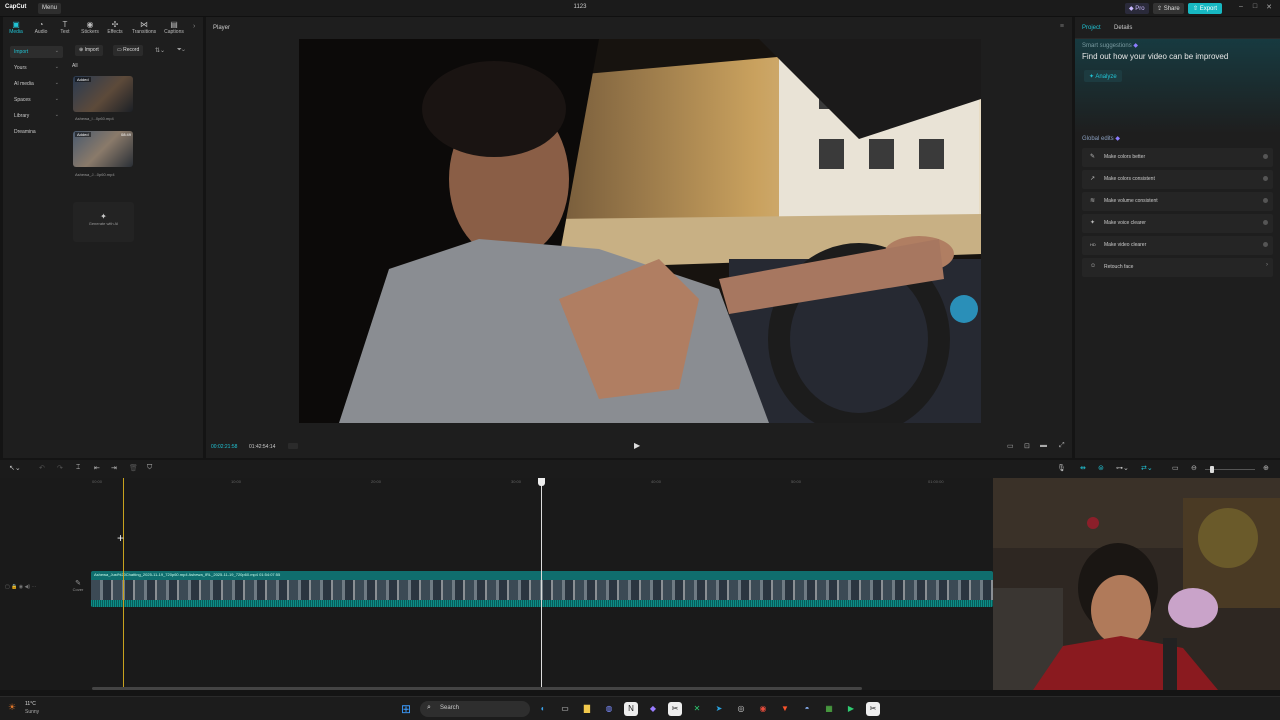  Describe the element at coordinates (1175, 468) in the screenshot. I see `caption-icon: ▭` at that location.